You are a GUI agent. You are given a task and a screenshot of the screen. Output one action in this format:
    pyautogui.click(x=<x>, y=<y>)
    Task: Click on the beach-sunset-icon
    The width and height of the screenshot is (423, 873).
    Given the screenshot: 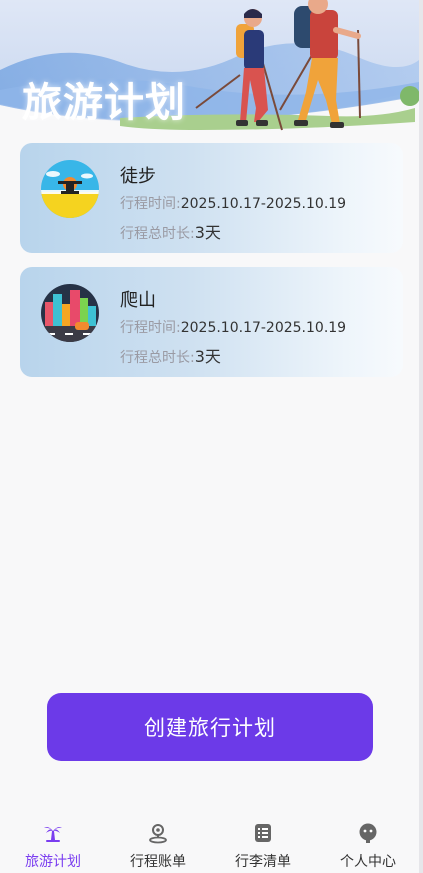 What is the action you would take?
    pyautogui.click(x=70, y=189)
    